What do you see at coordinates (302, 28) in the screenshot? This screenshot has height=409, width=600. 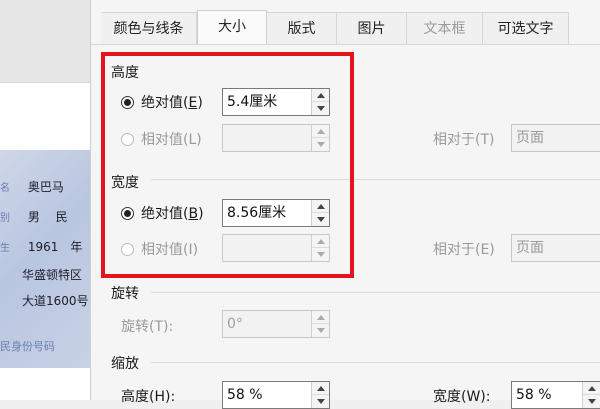 I see `tab-layout: 版式` at bounding box center [302, 28].